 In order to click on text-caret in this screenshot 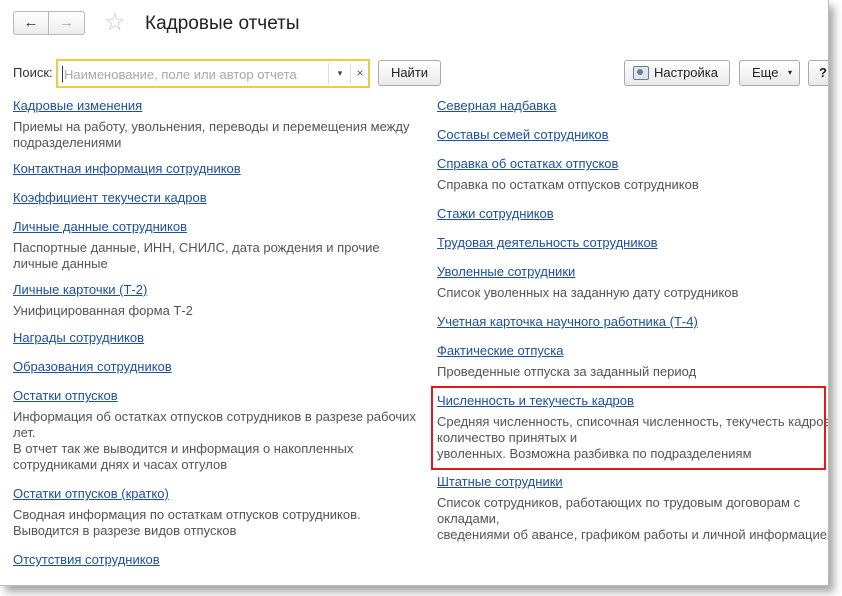, I will do `click(62, 74)`.